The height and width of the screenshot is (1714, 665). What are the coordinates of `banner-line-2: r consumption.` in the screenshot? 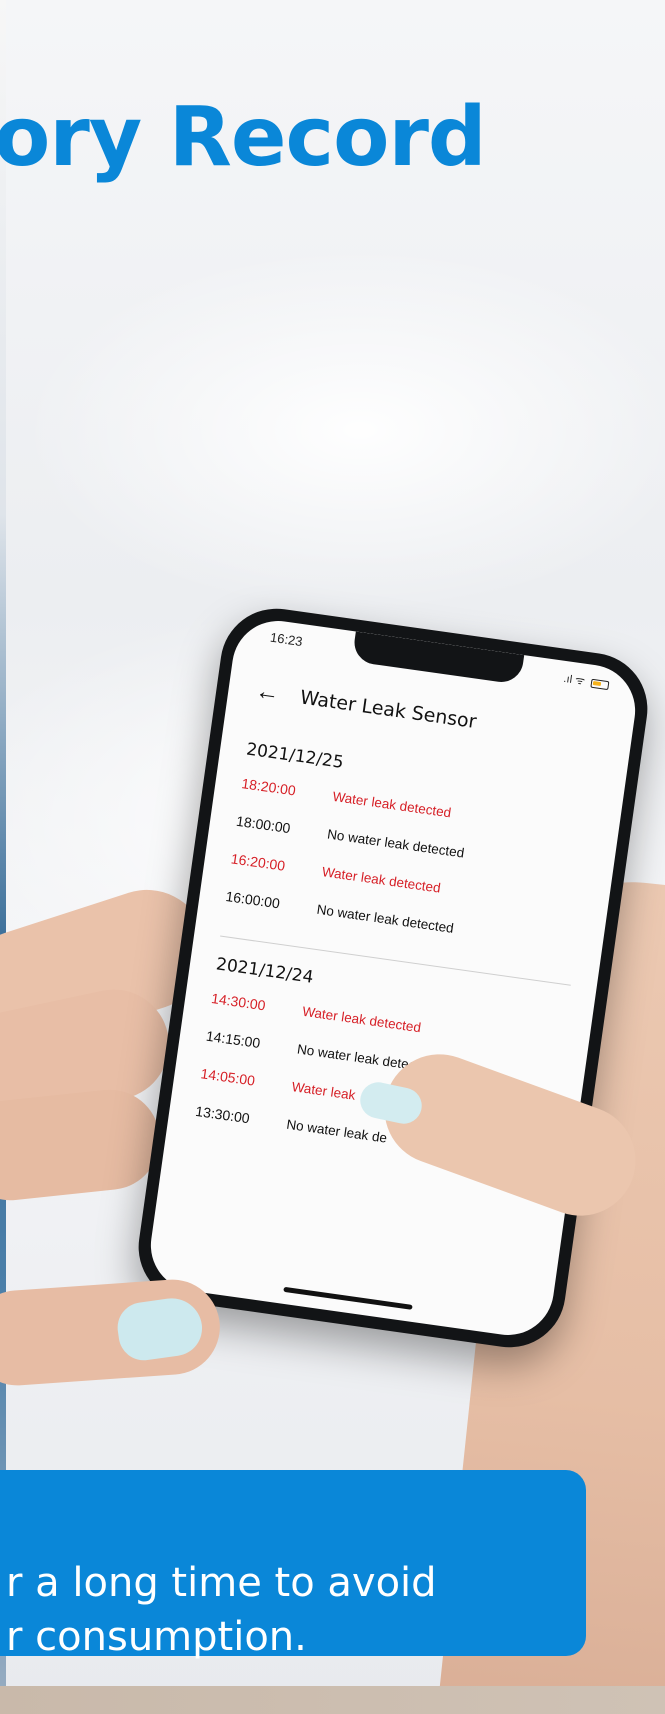 It's located at (156, 1637).